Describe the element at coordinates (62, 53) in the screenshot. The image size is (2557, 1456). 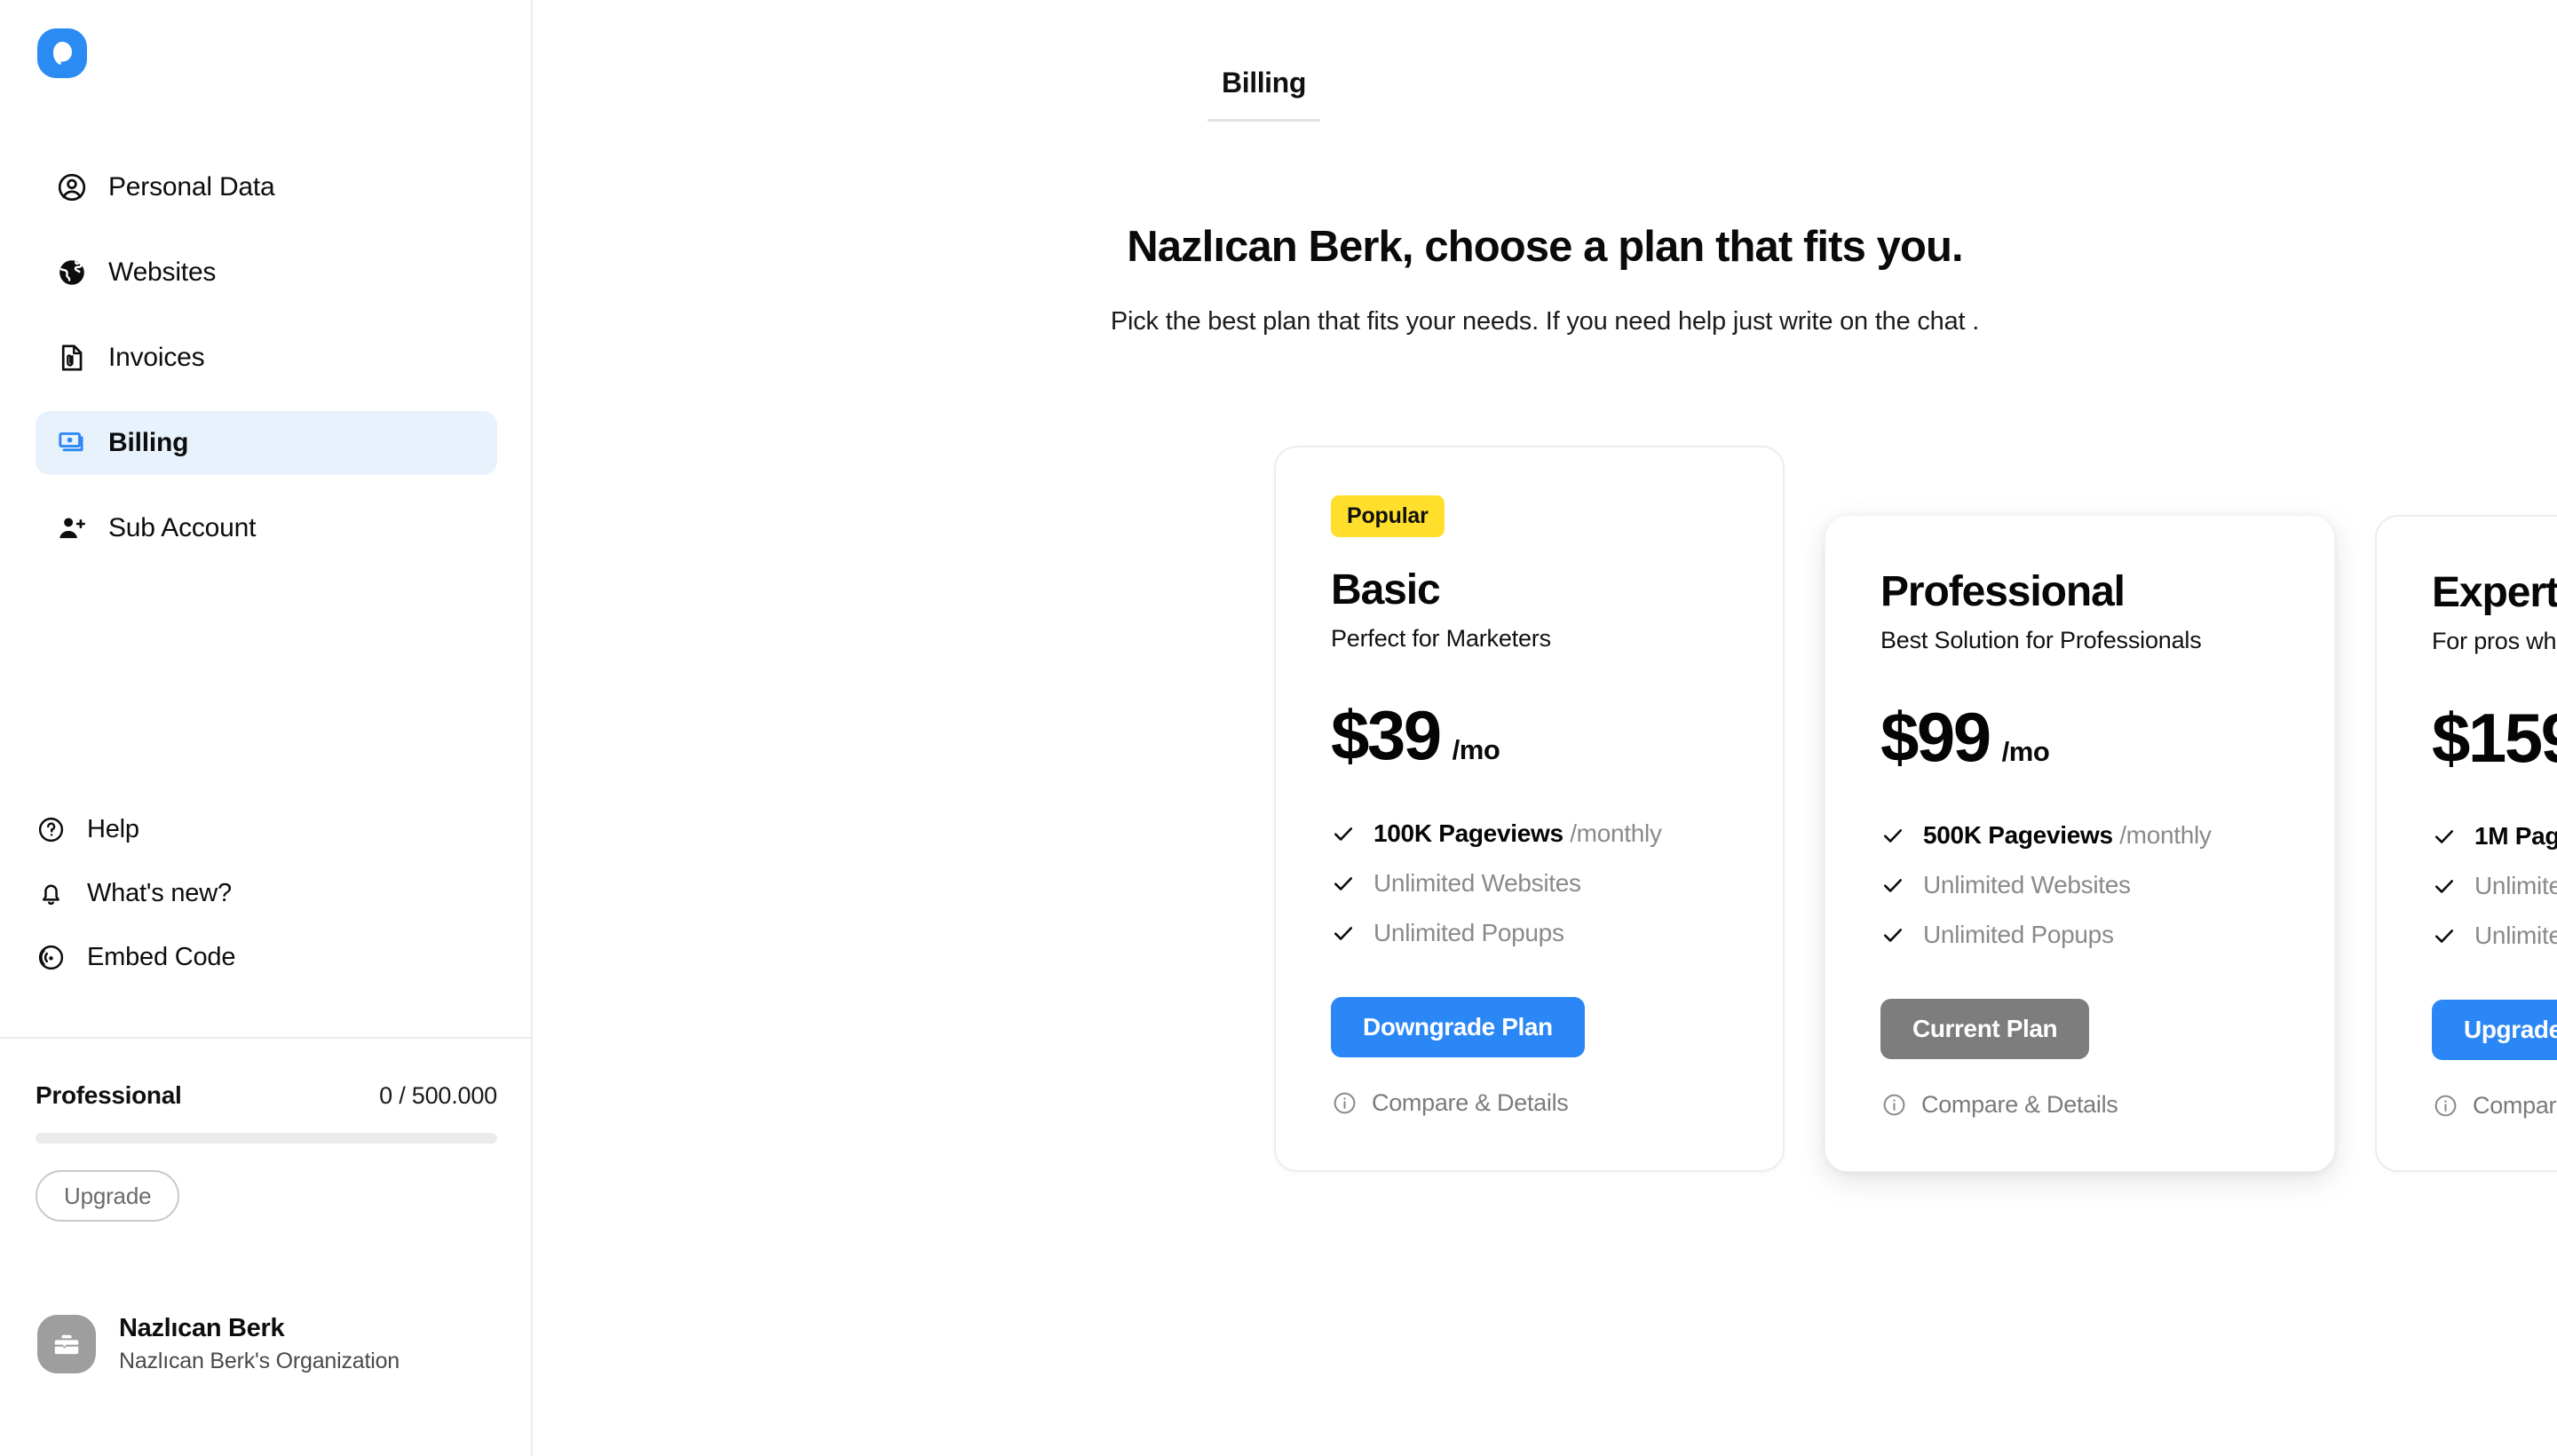
I see `popupsmart-logo-icon` at that location.